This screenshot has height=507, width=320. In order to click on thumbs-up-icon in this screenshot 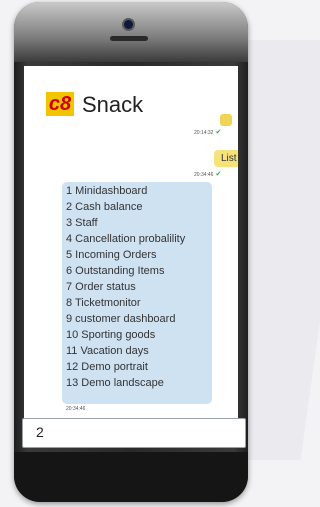, I will do `click(226, 120)`.